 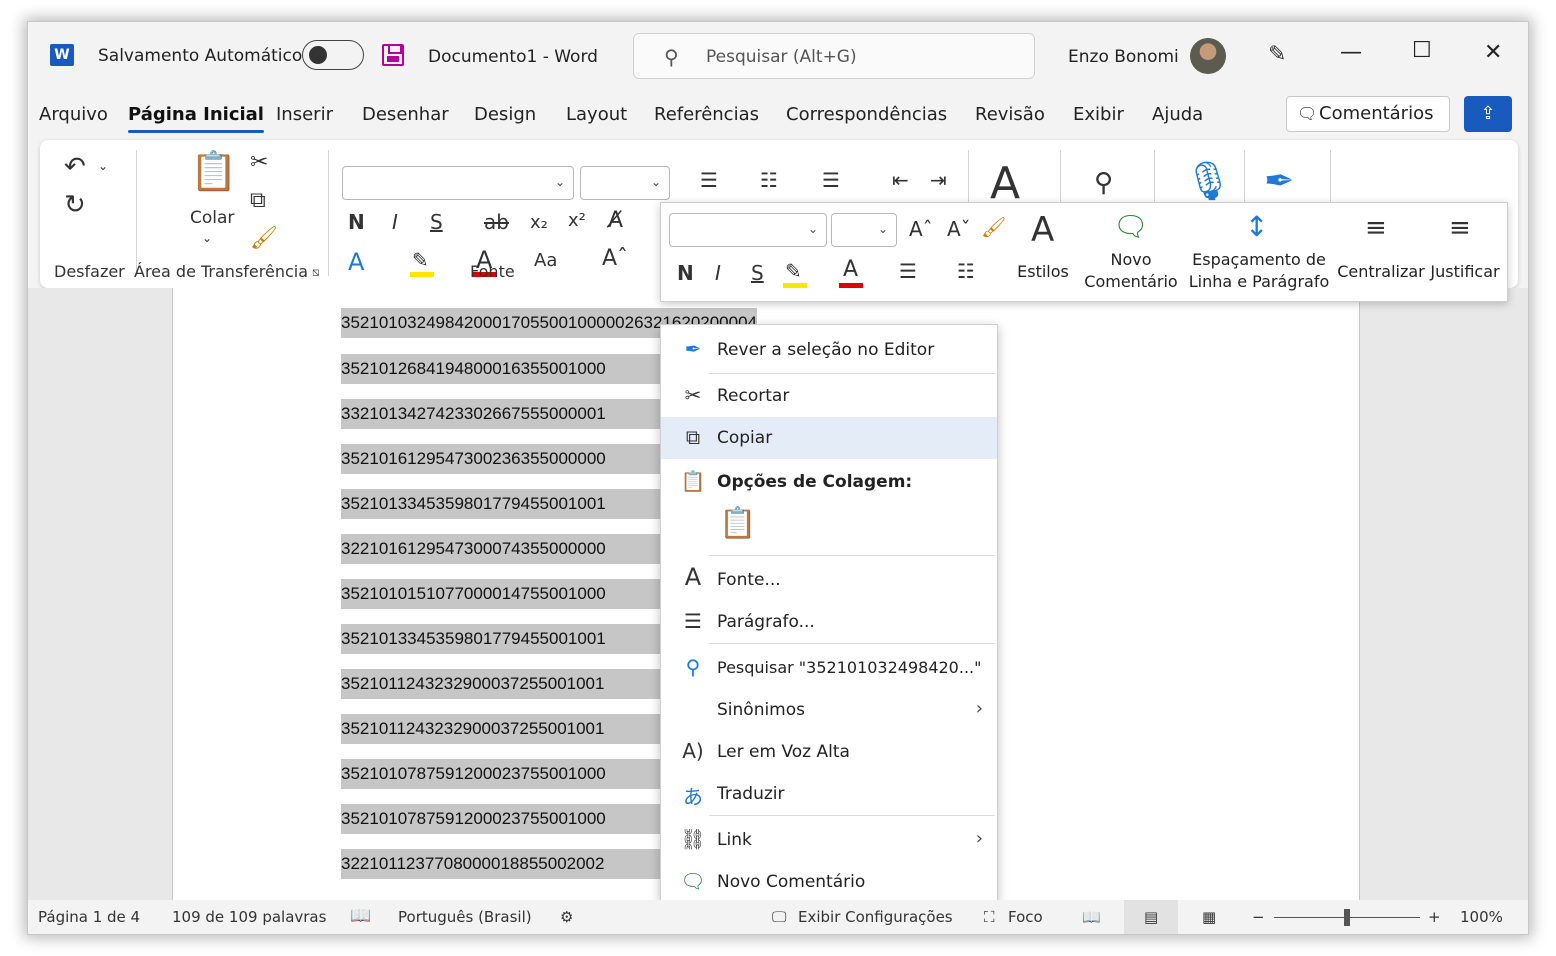 I want to click on web-layout-icon: ▦, so click(x=1209, y=917).